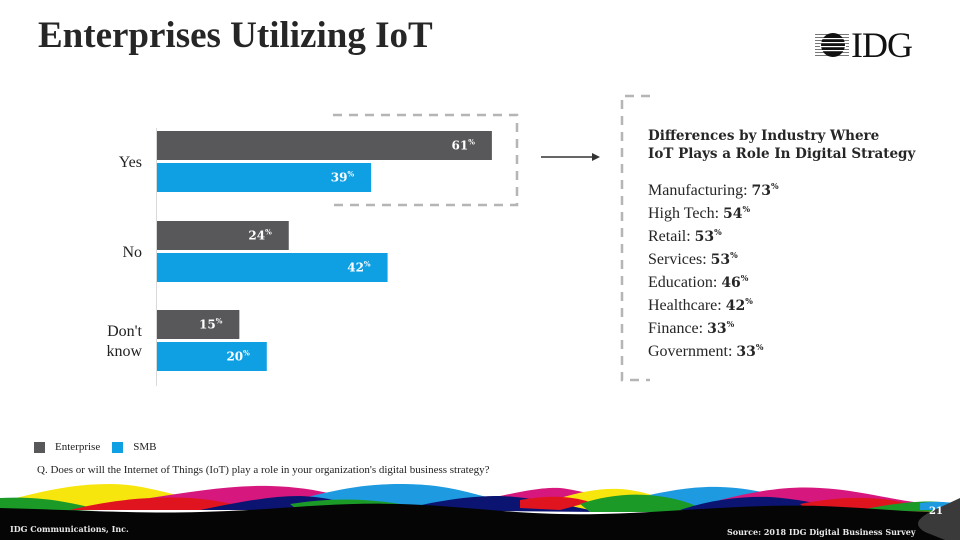 This screenshot has width=960, height=540. Describe the element at coordinates (798, 187) in the screenshot. I see `industry-item: Manufacturing: 73%` at that location.